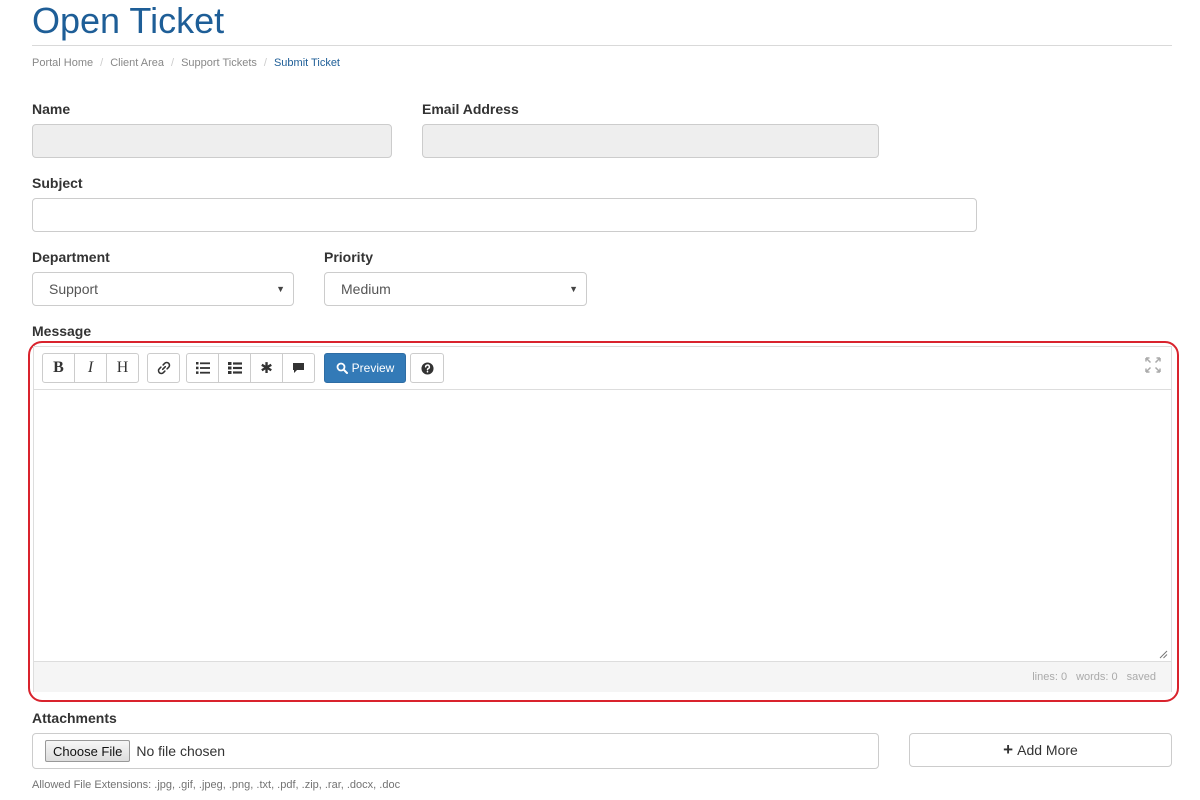 Image resolution: width=1200 pixels, height=800 pixels. I want to click on add-more-label: Add More, so click(1047, 750).